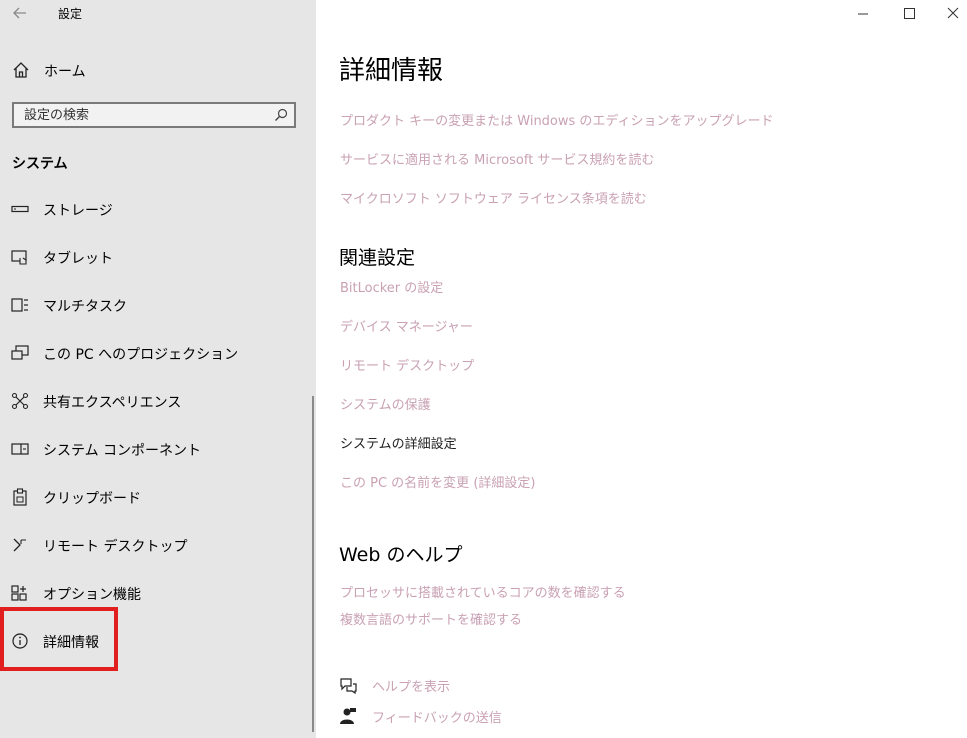 The width and height of the screenshot is (967, 738). Describe the element at coordinates (20, 352) in the screenshot. I see `projection-icon` at that location.